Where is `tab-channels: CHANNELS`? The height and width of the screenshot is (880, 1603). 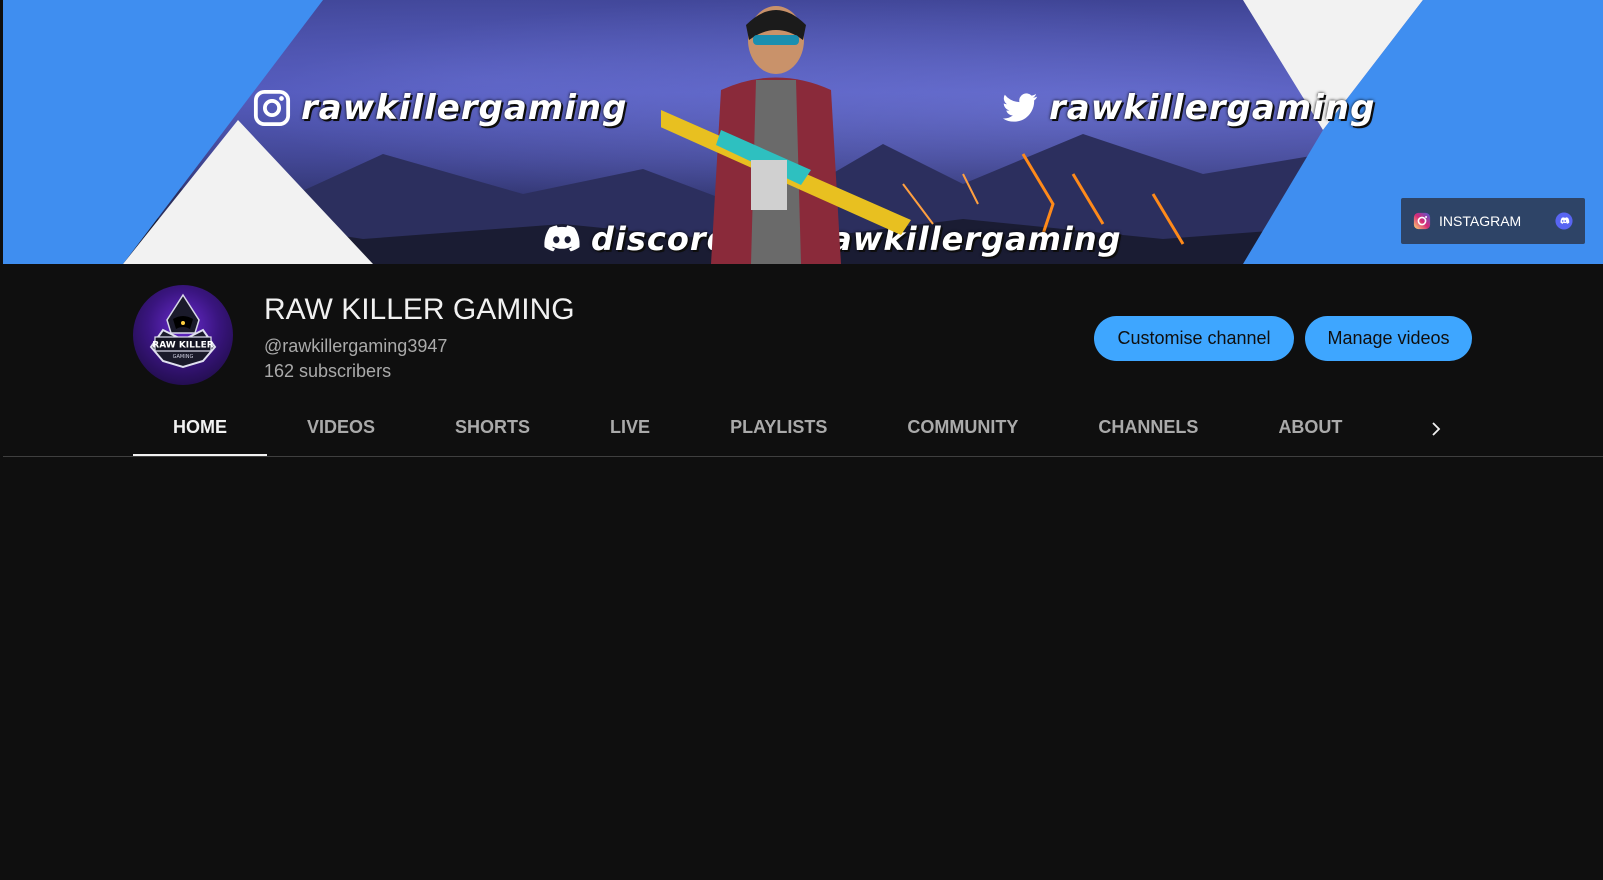 tab-channels: CHANNELS is located at coordinates (1148, 427).